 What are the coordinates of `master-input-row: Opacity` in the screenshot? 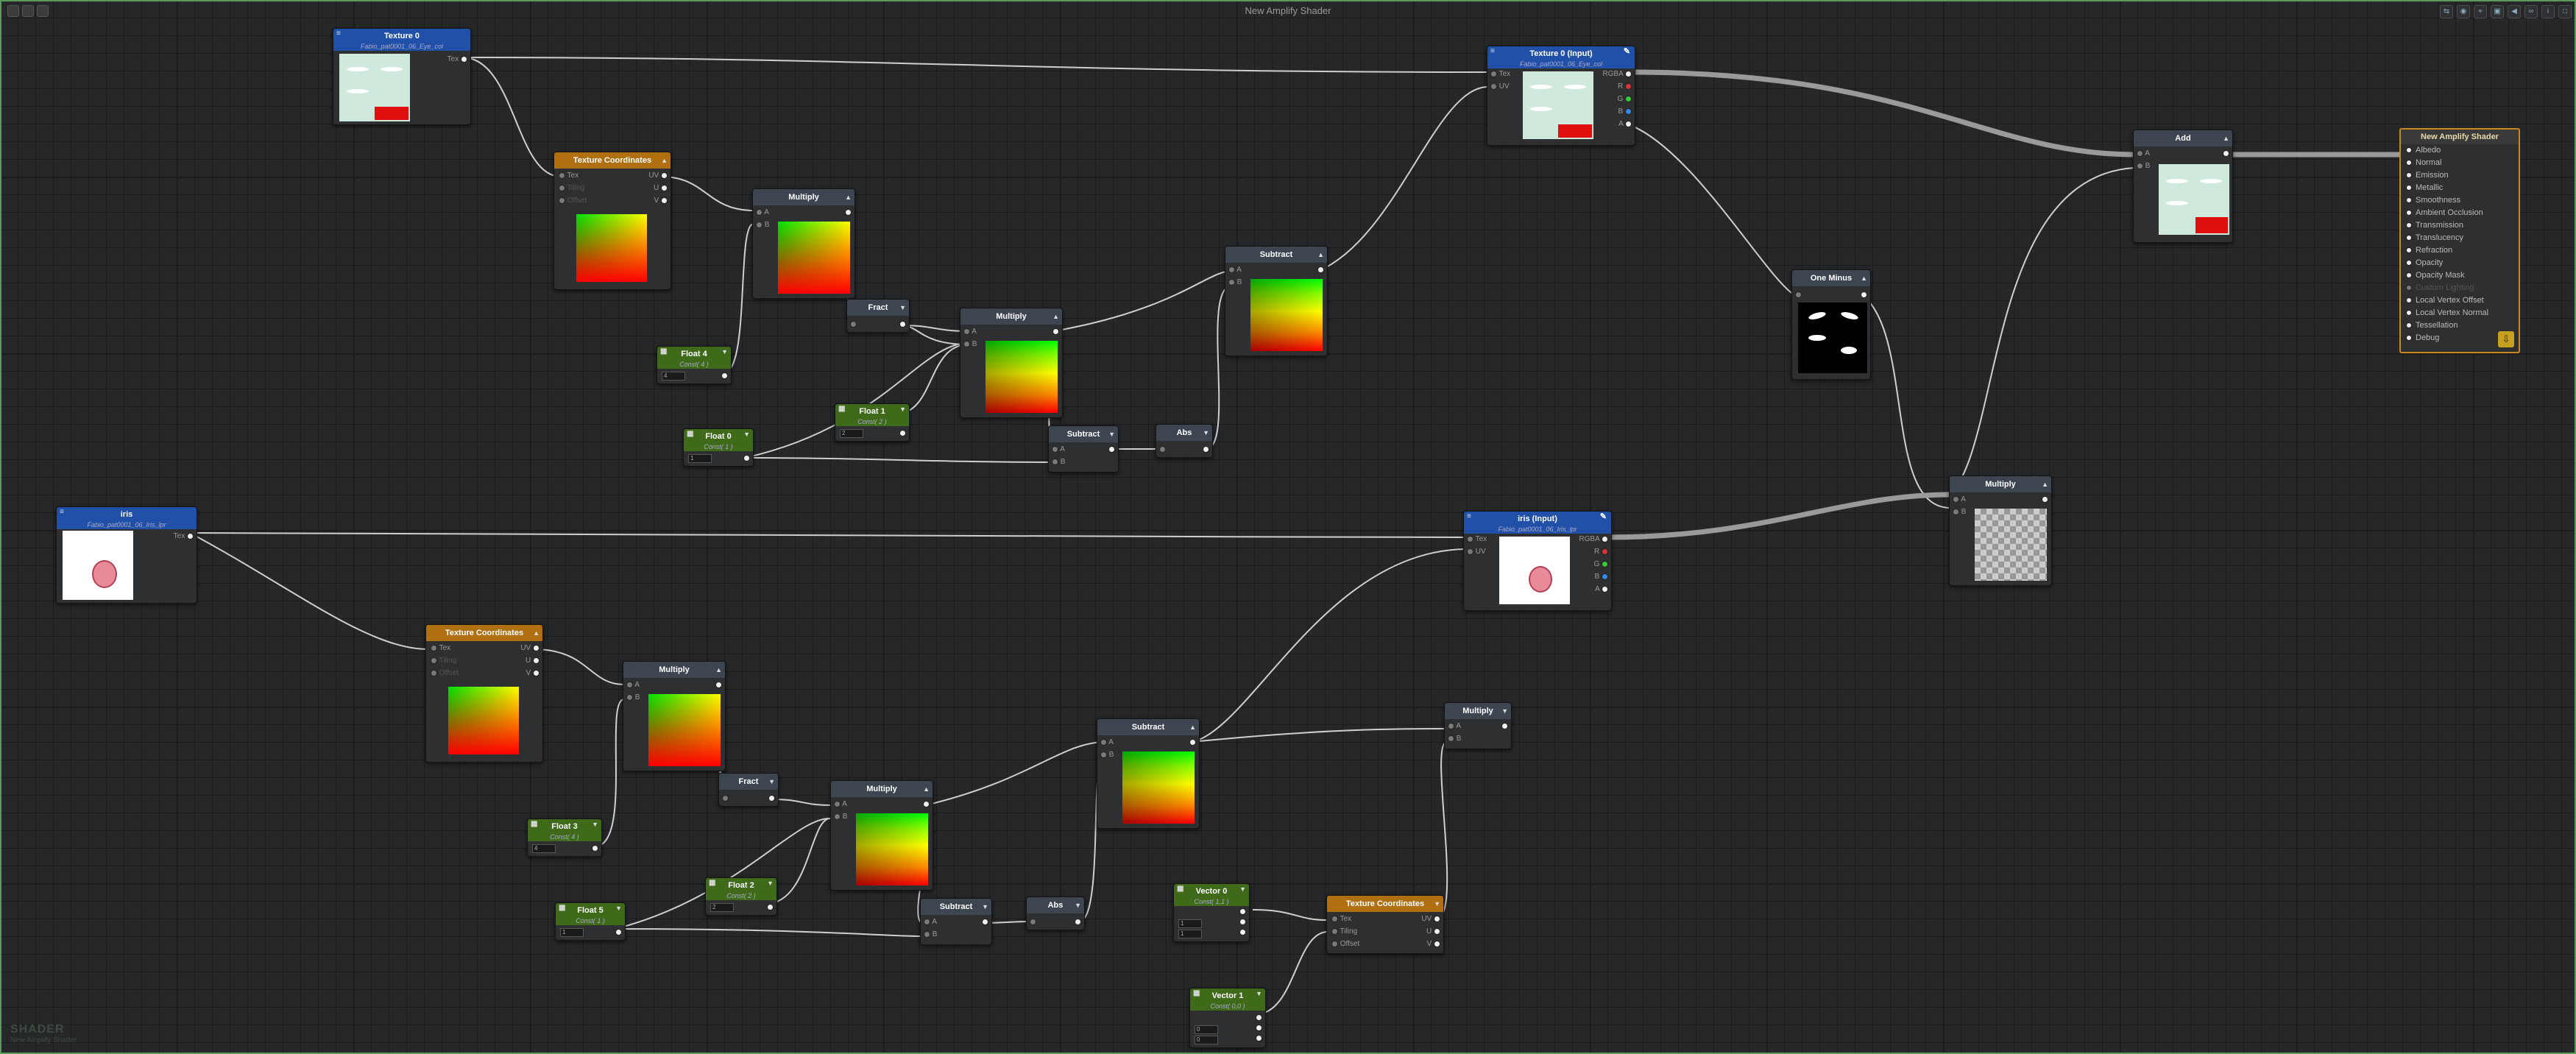 It's located at (2460, 263).